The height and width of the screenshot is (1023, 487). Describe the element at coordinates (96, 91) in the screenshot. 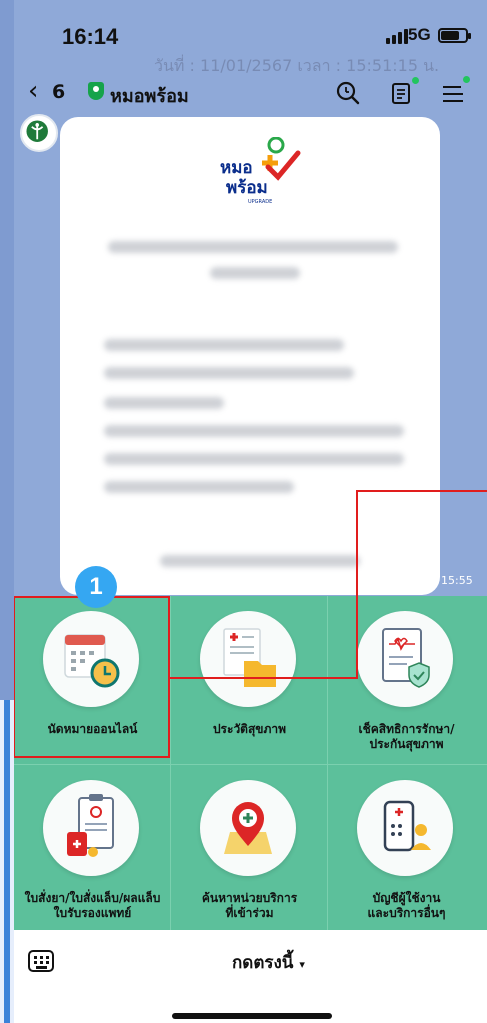

I see `official-shield-icon` at that location.